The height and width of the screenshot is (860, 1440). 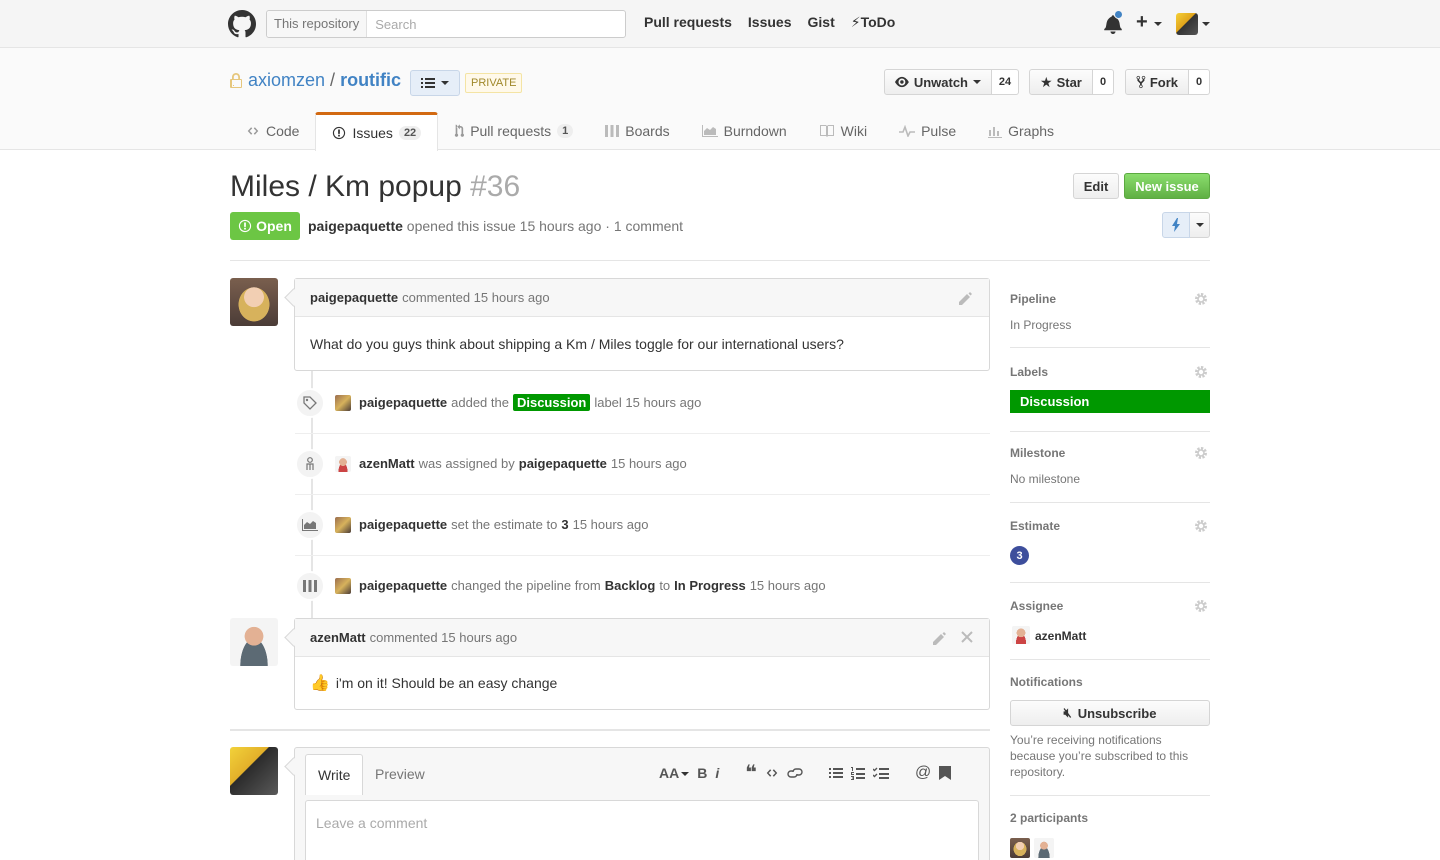 I want to click on close-icon, so click(x=967, y=637).